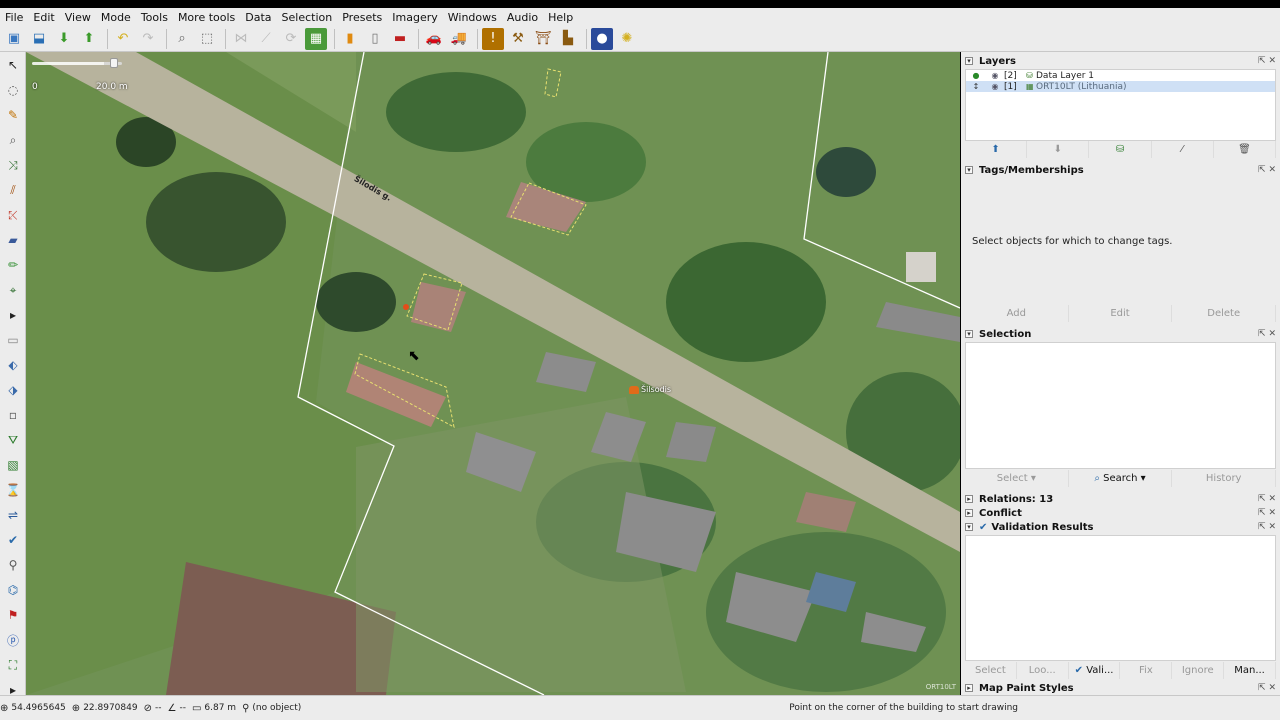 This screenshot has height=720, width=1280. What do you see at coordinates (1120, 405) in the screenshot?
I see `selection-list` at bounding box center [1120, 405].